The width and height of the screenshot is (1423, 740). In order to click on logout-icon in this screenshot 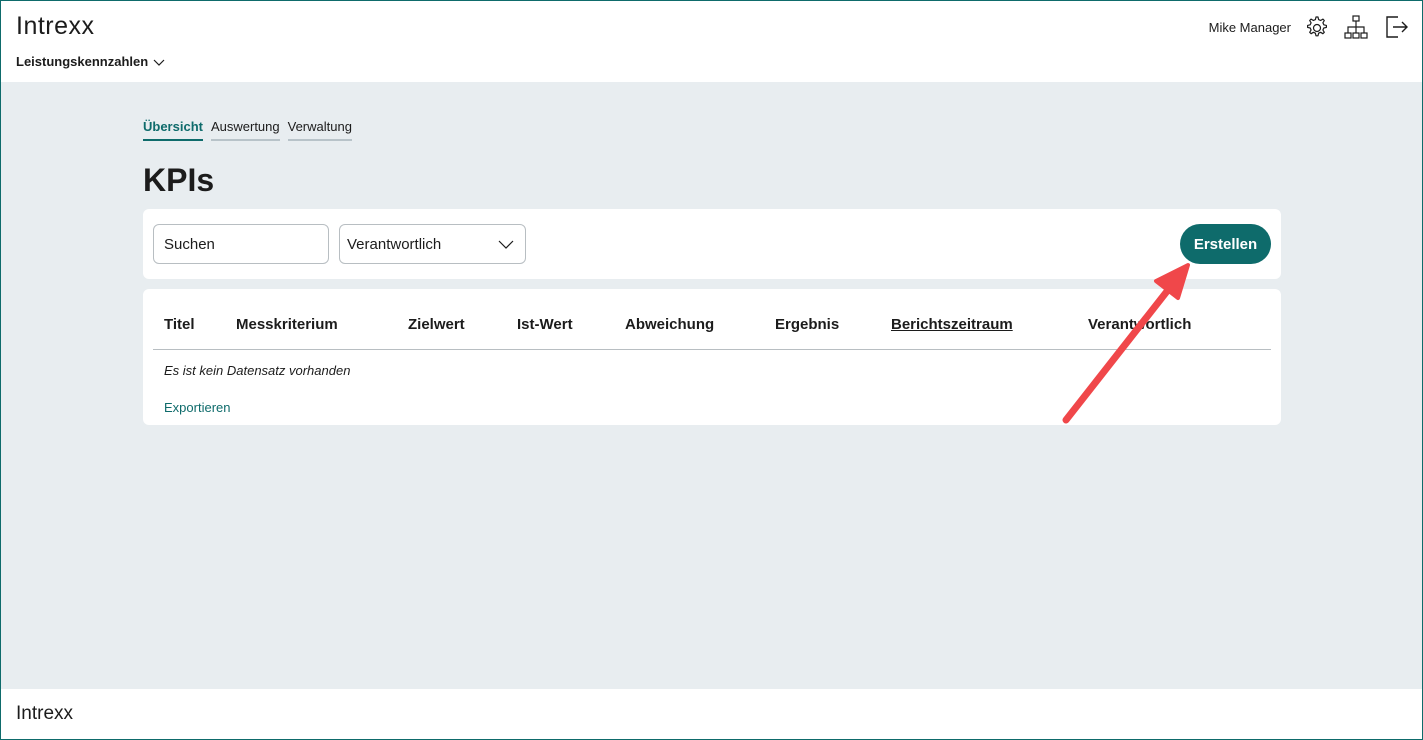, I will do `click(1396, 27)`.